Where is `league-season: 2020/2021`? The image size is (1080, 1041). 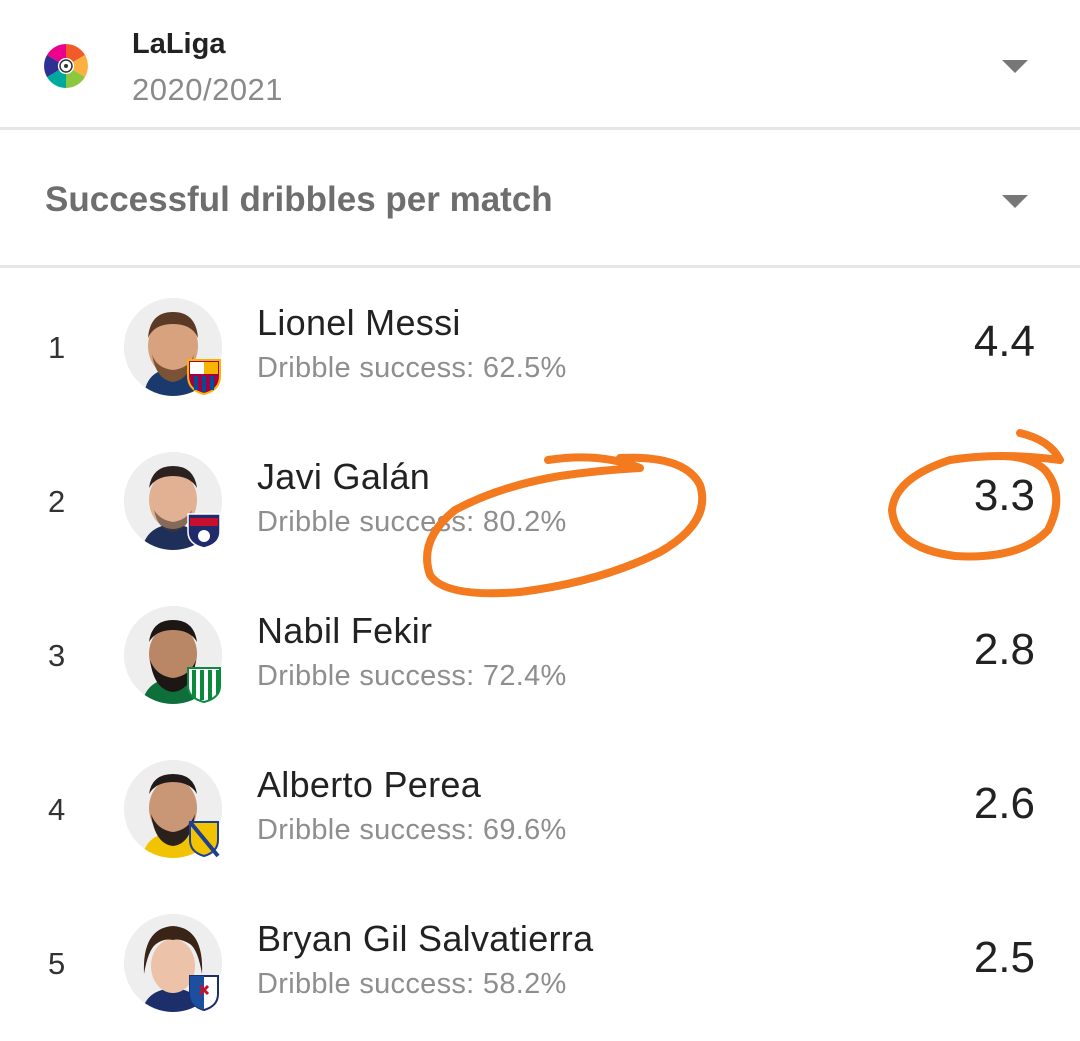 league-season: 2020/2021 is located at coordinates (208, 89).